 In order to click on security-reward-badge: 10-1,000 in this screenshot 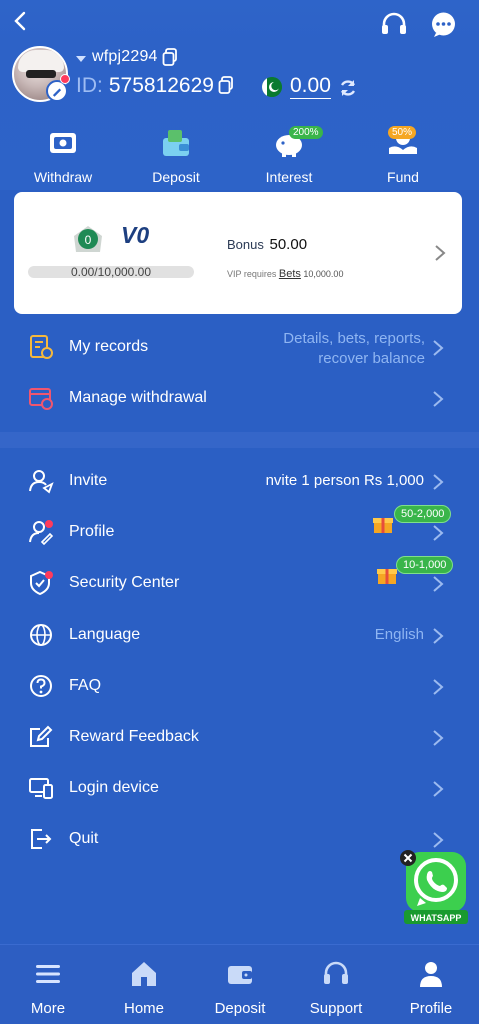, I will do `click(425, 565)`.